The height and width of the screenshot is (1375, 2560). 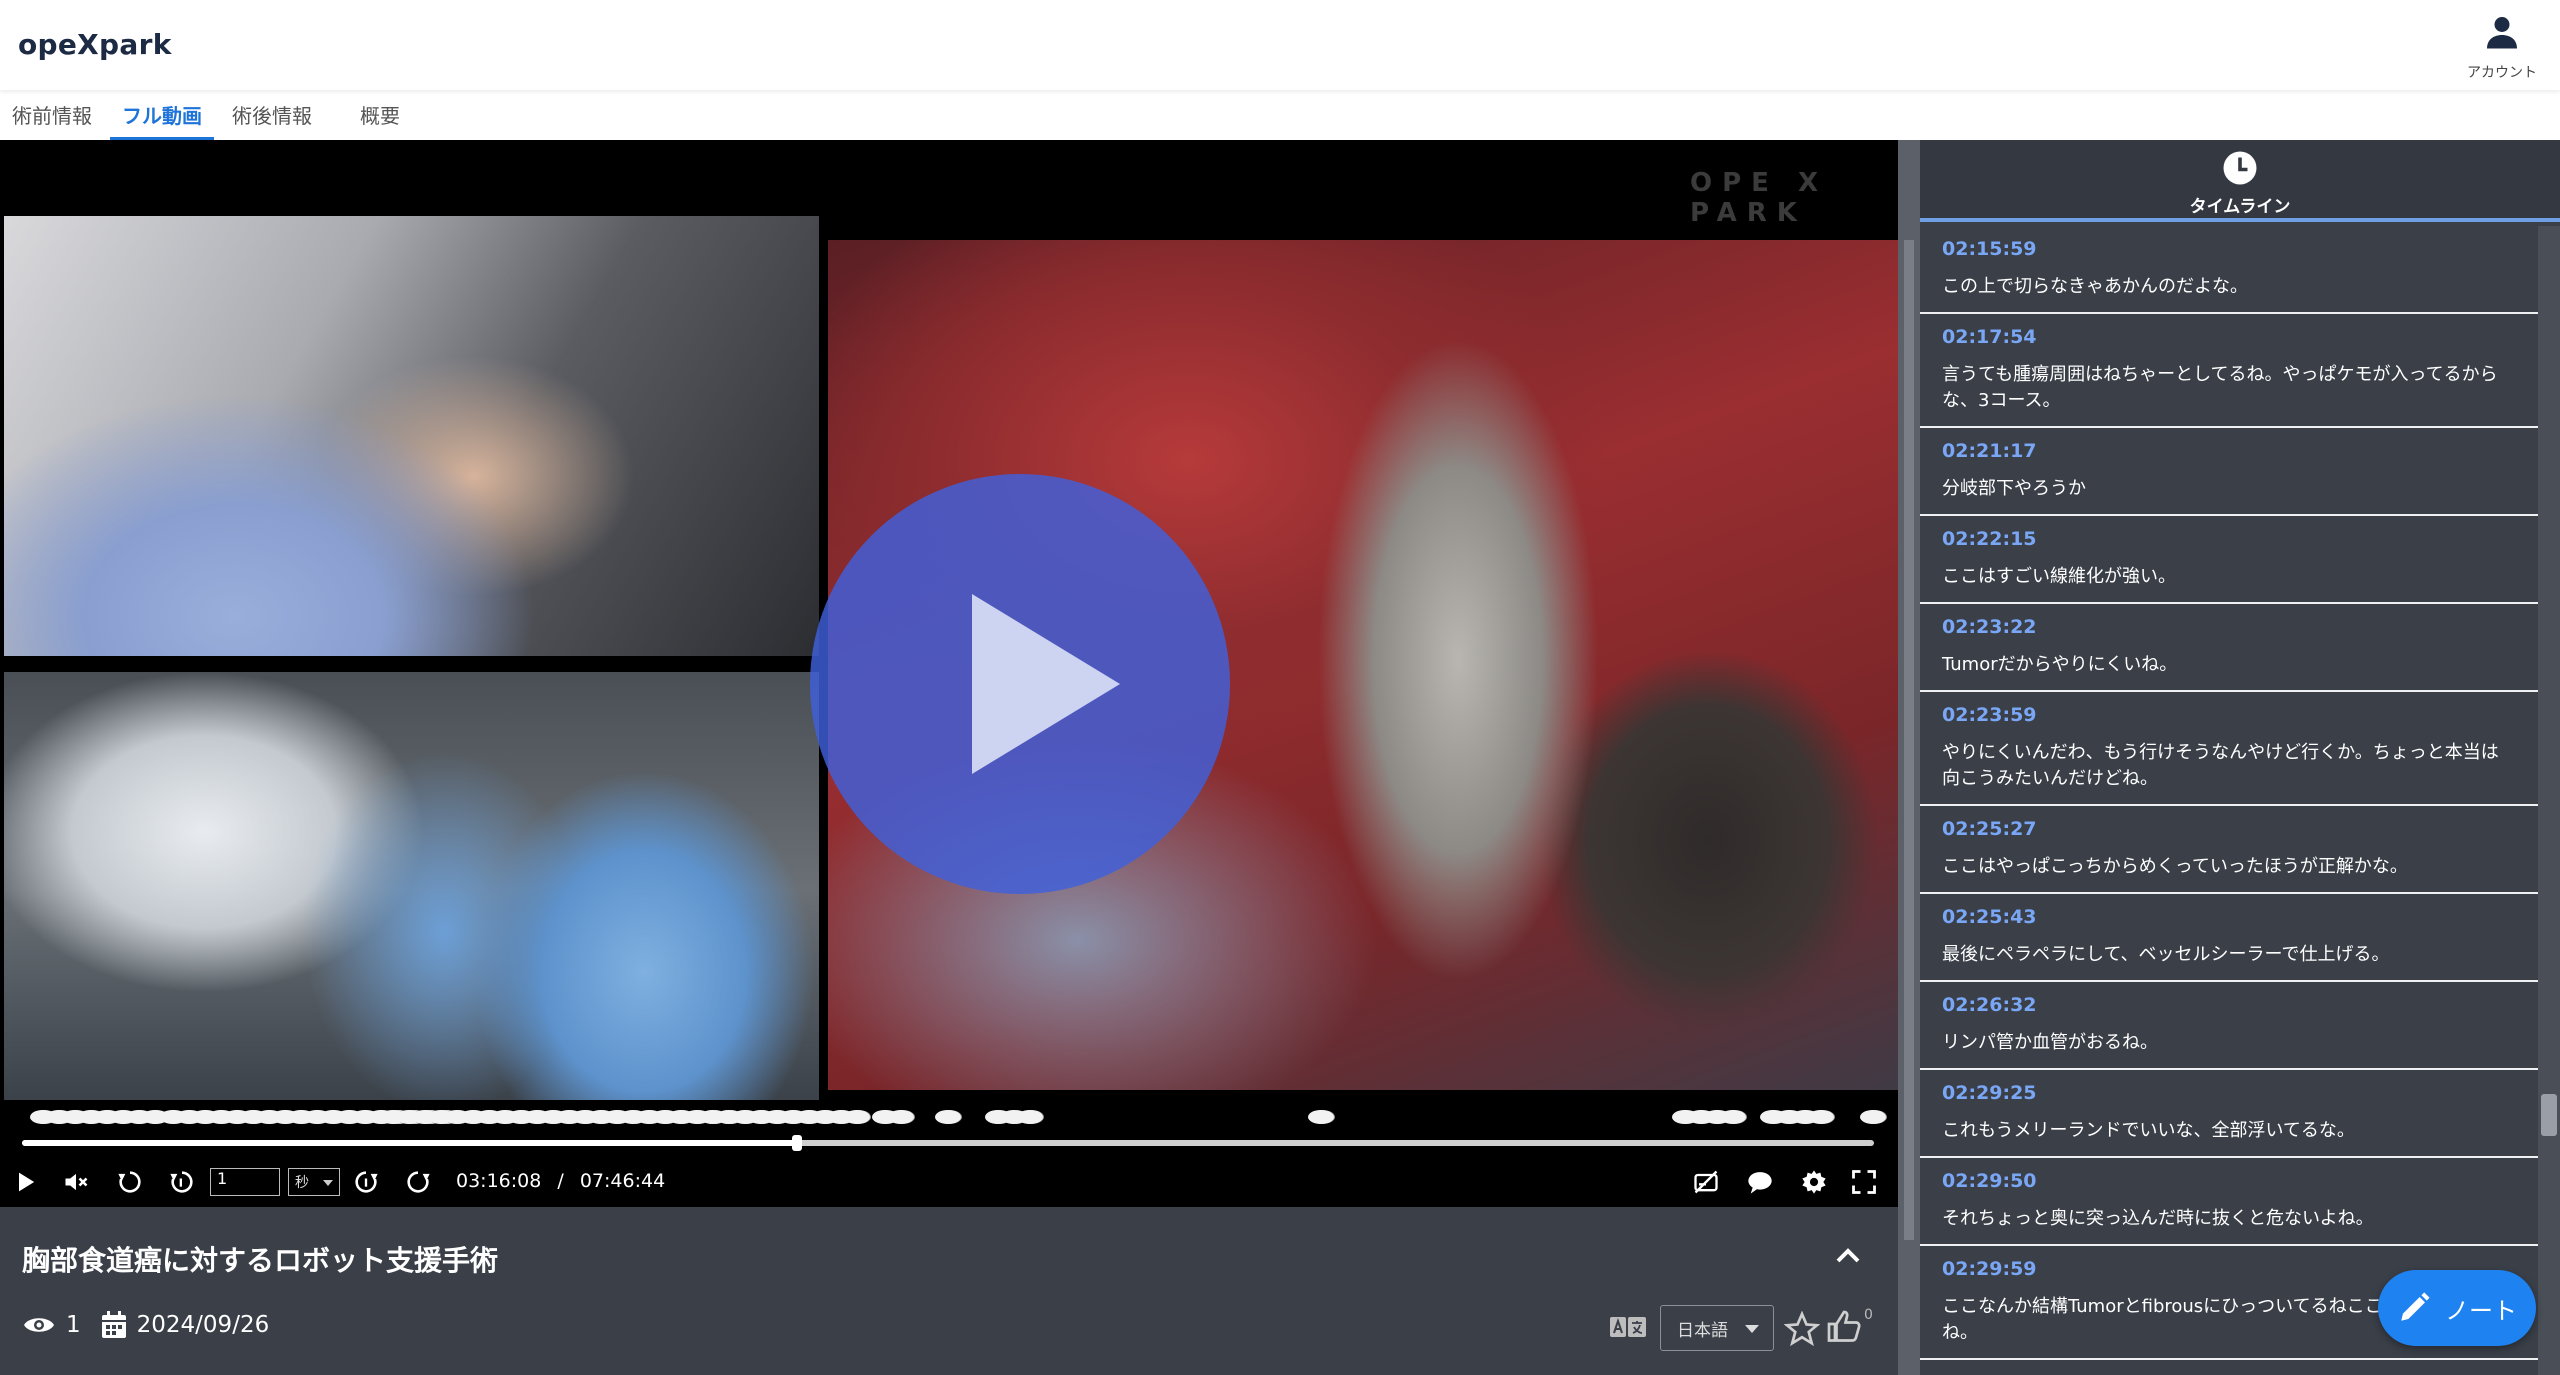 What do you see at coordinates (411, 436) in the screenshot?
I see `surgeon-console-view` at bounding box center [411, 436].